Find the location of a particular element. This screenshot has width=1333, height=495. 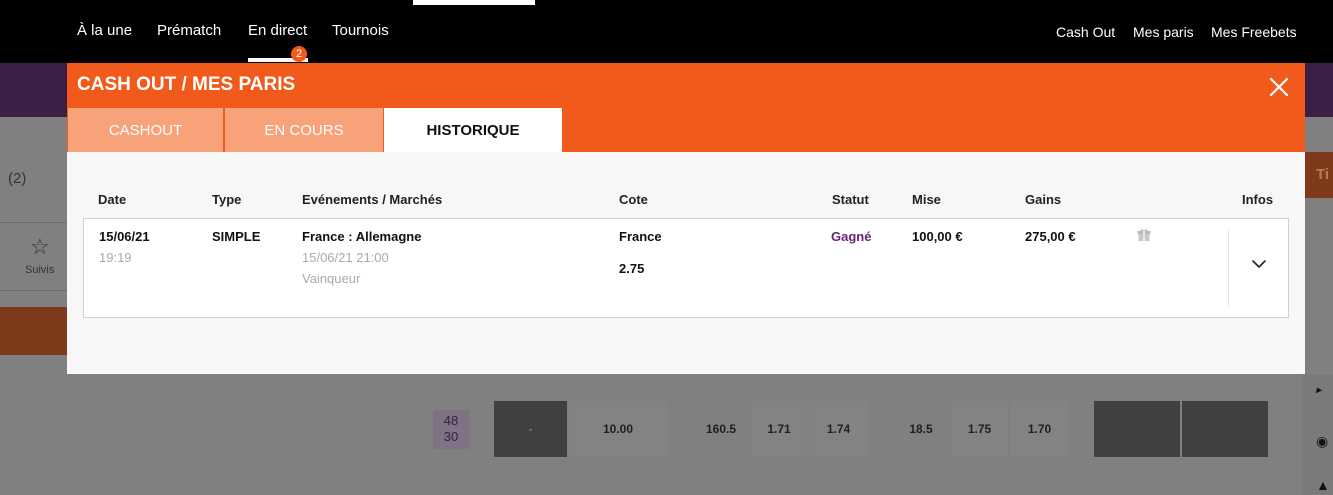

column-header-date: Date is located at coordinates (112, 199).